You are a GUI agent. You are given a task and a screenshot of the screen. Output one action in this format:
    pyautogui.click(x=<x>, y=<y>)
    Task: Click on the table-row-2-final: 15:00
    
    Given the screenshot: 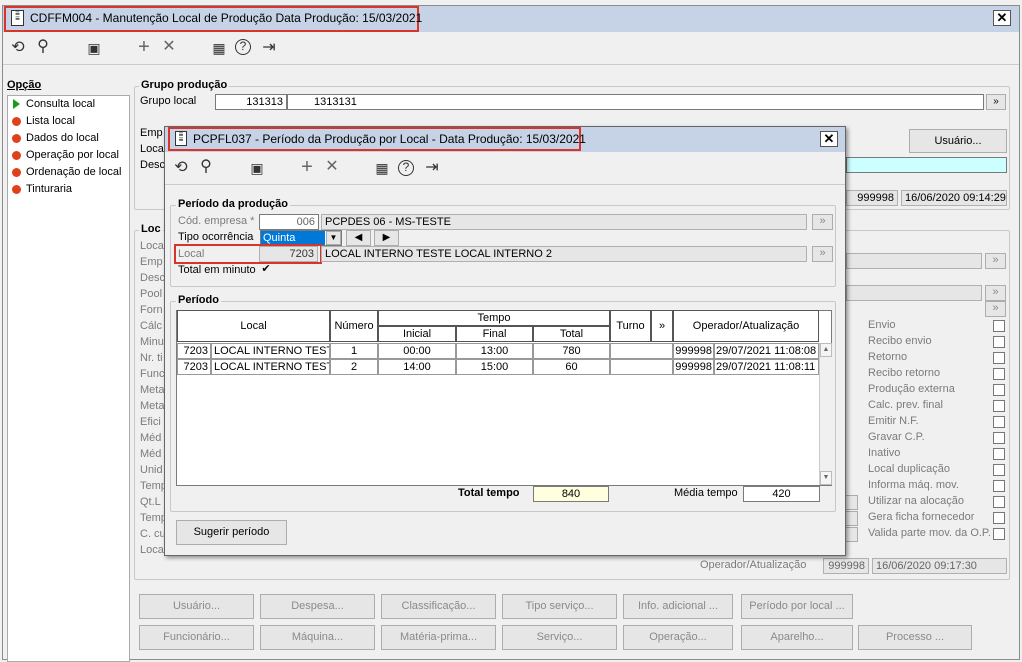 What is the action you would take?
    pyautogui.click(x=494, y=367)
    